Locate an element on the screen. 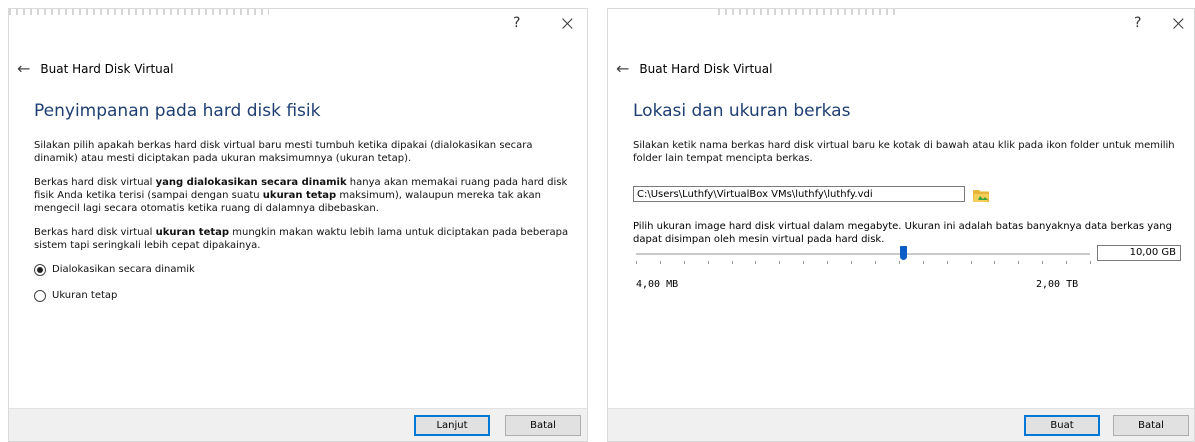  radio-selected-icon is located at coordinates (40, 269).